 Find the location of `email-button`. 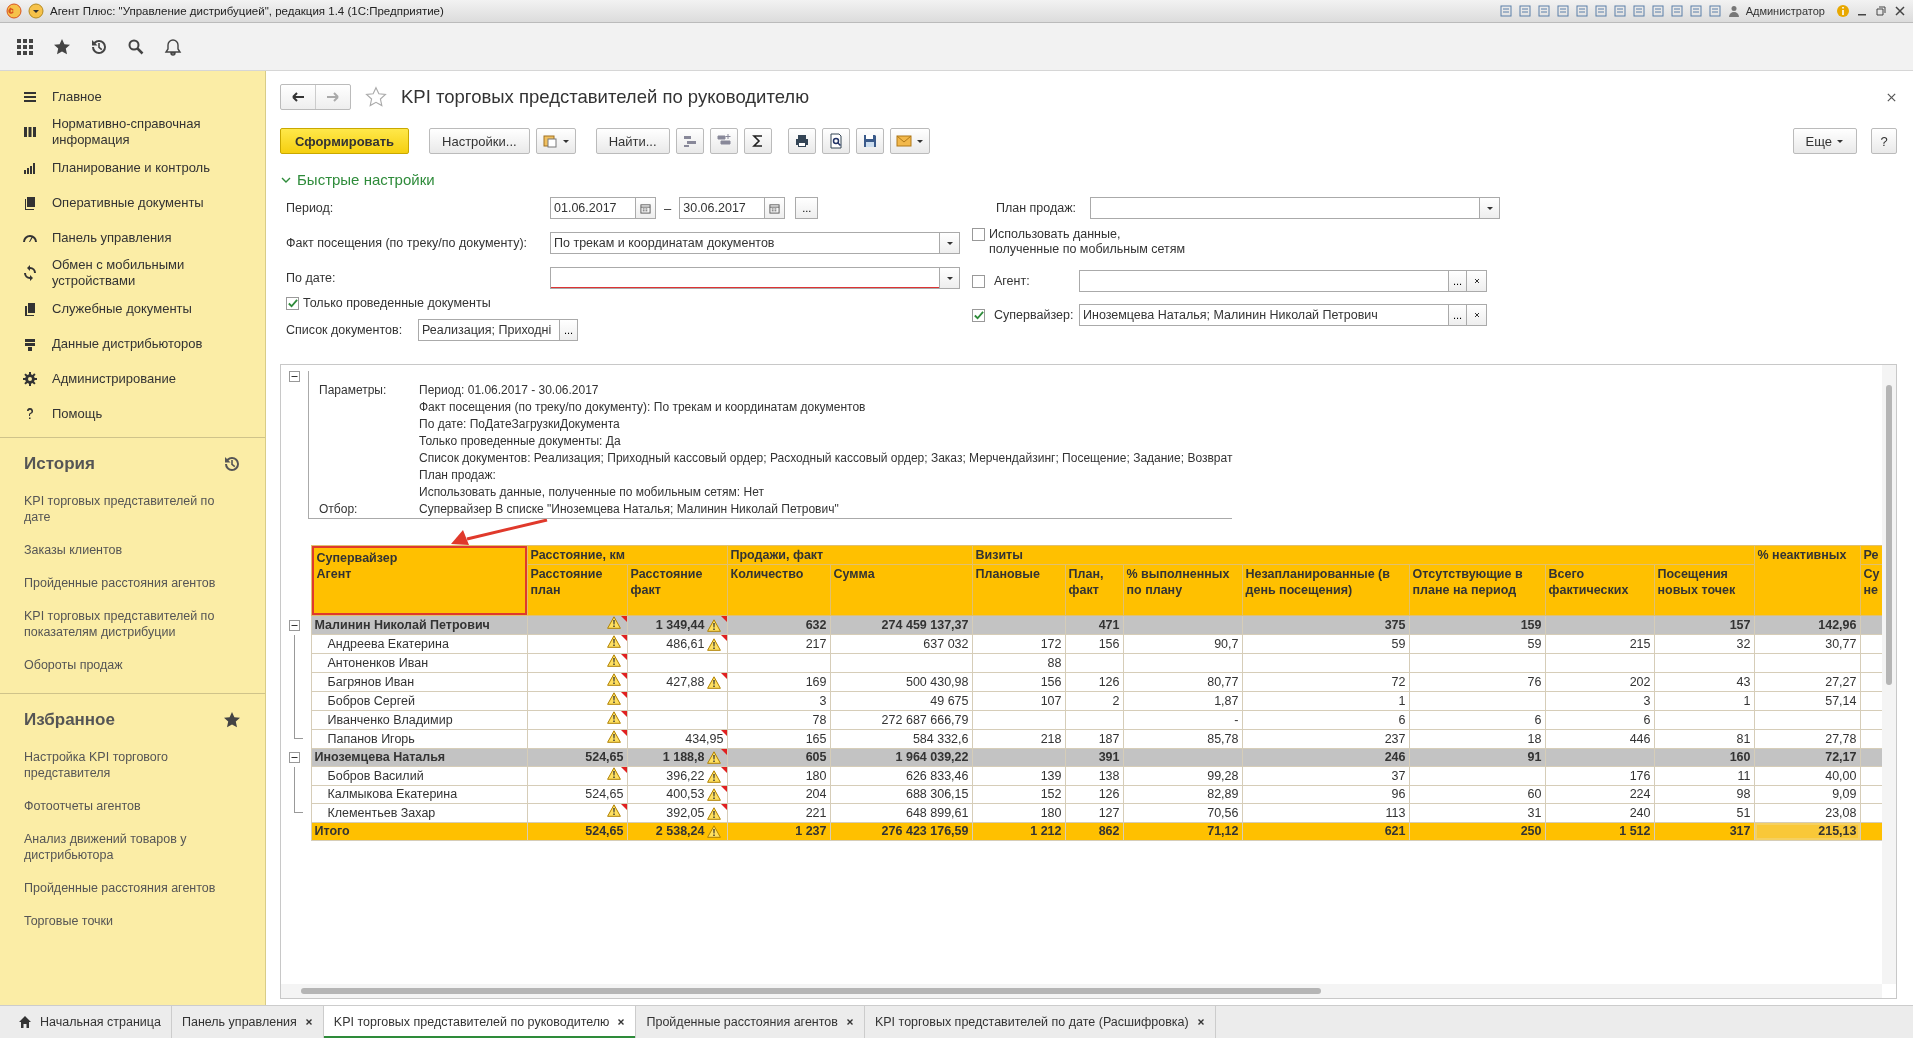

email-button is located at coordinates (909, 141).